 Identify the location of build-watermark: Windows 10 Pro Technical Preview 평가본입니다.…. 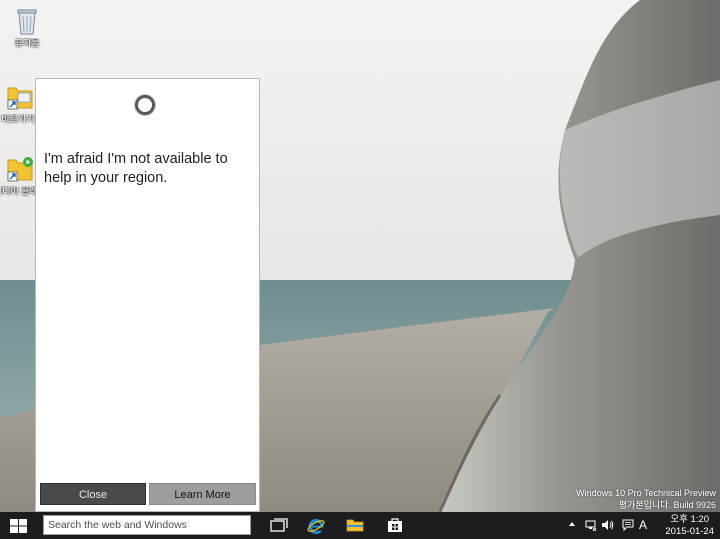
(646, 499).